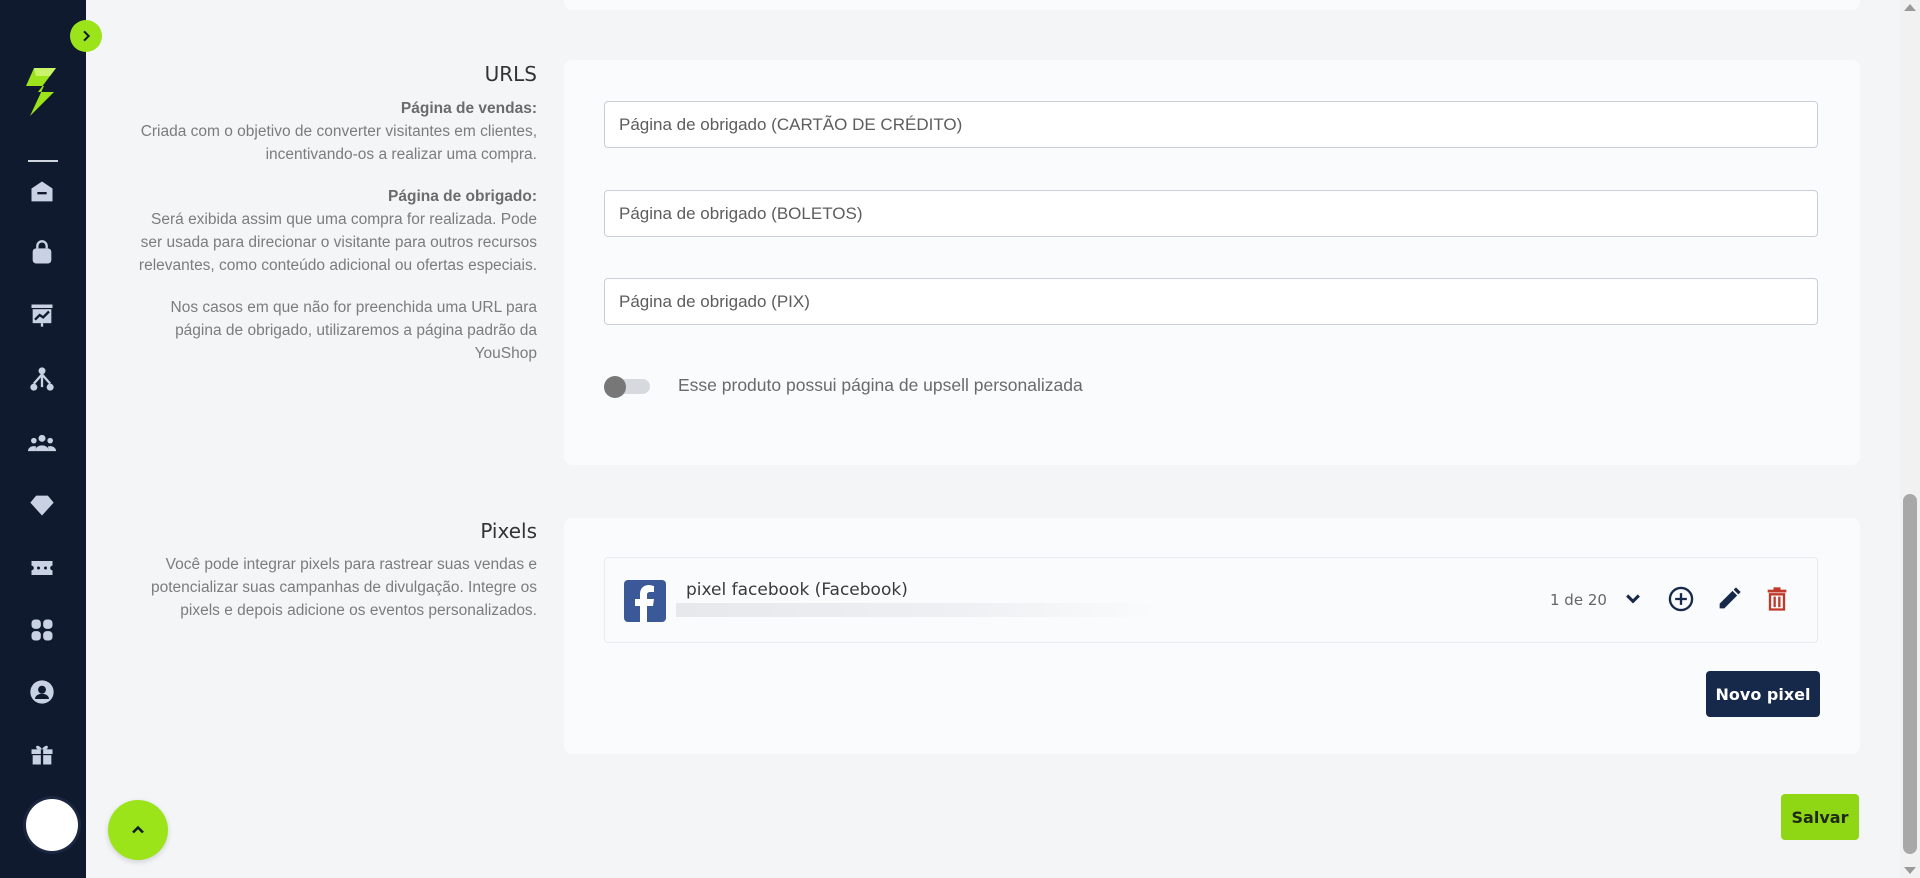  What do you see at coordinates (916, 610) in the screenshot?
I see `pixel-id-placeholder` at bounding box center [916, 610].